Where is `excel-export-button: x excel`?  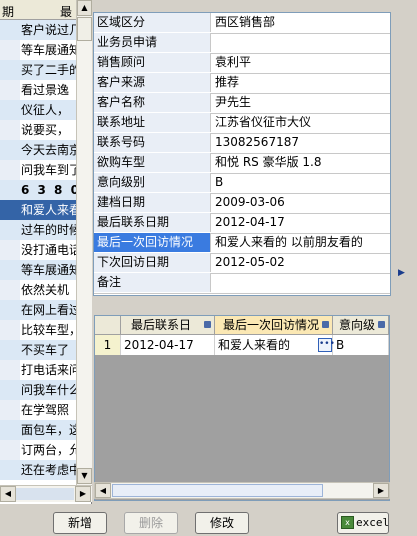 excel-export-button: x excel is located at coordinates (363, 523).